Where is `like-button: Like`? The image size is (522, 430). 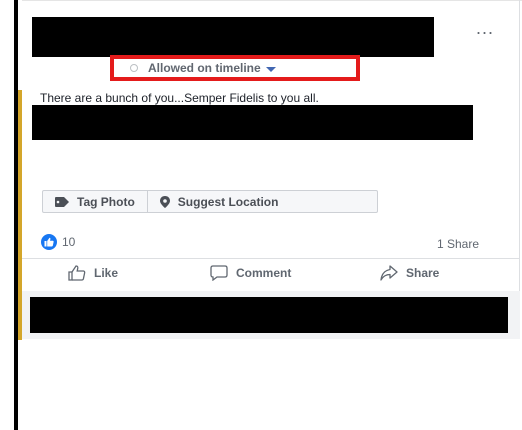 like-button: Like is located at coordinates (93, 273).